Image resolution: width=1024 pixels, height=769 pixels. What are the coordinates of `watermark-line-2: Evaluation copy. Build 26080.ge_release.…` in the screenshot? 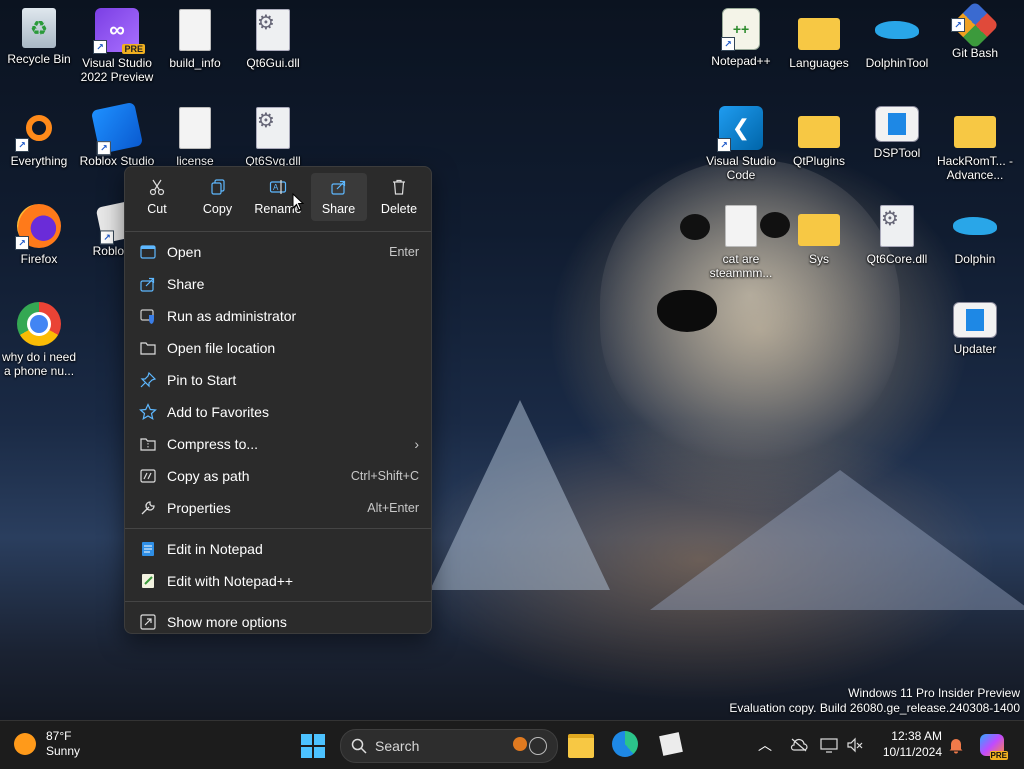 It's located at (874, 708).